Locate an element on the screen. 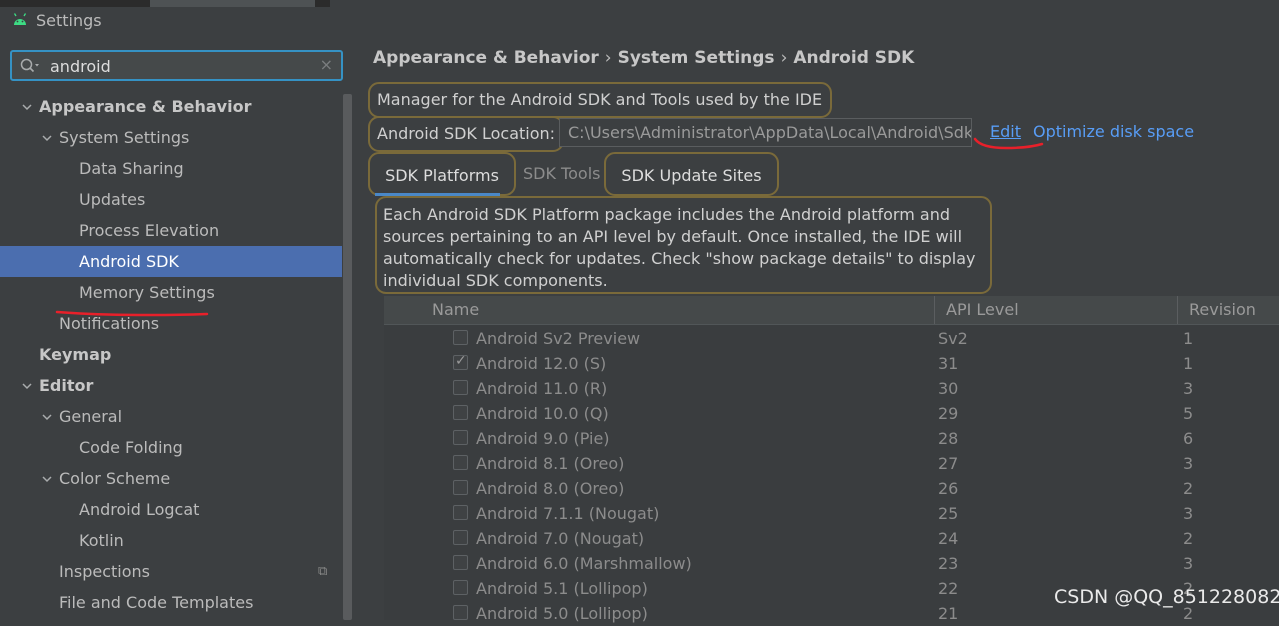 Image resolution: width=1279 pixels, height=626 pixels. project-scope-icon: ⧉ is located at coordinates (323, 571).